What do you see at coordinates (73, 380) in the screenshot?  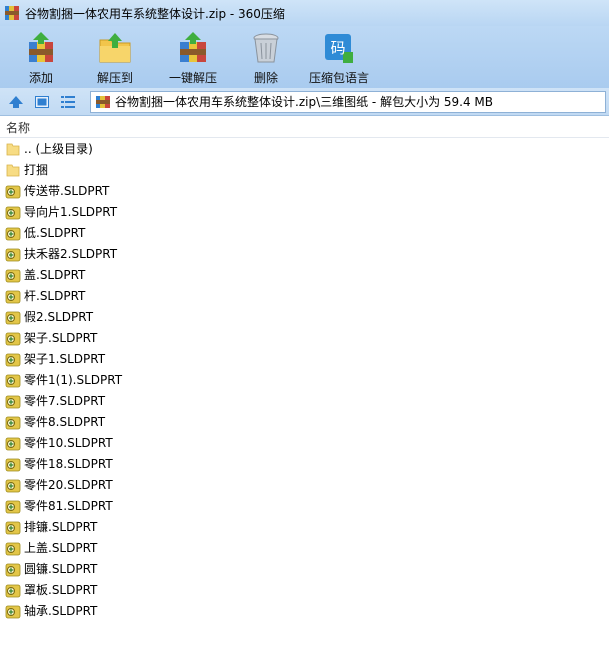 I see `file-name: 零件1(1).SLDPRT` at bounding box center [73, 380].